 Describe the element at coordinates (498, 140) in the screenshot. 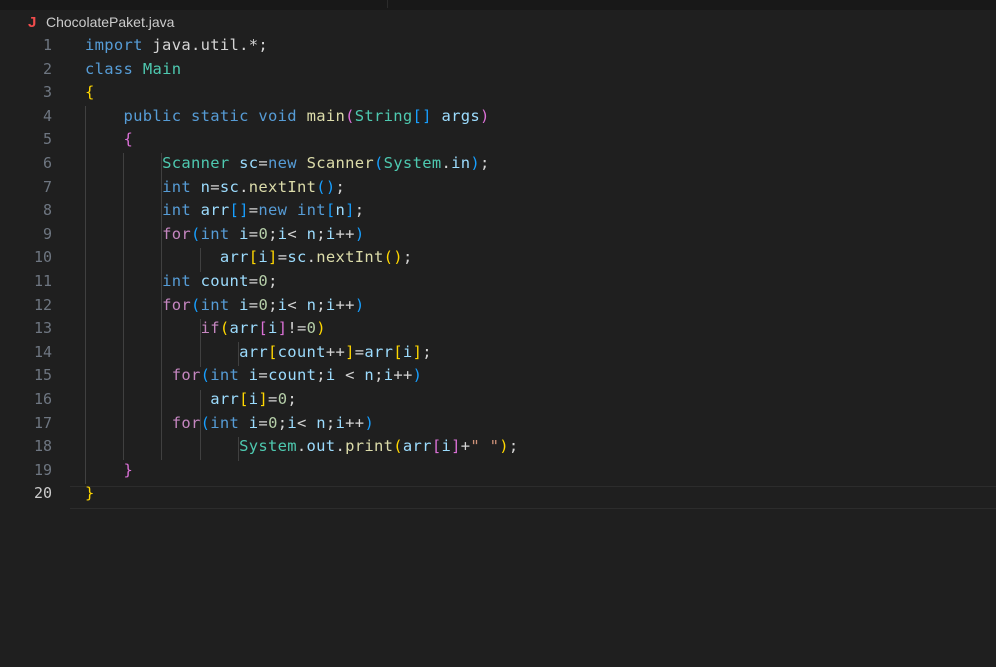

I see `code-line: 5 {` at that location.